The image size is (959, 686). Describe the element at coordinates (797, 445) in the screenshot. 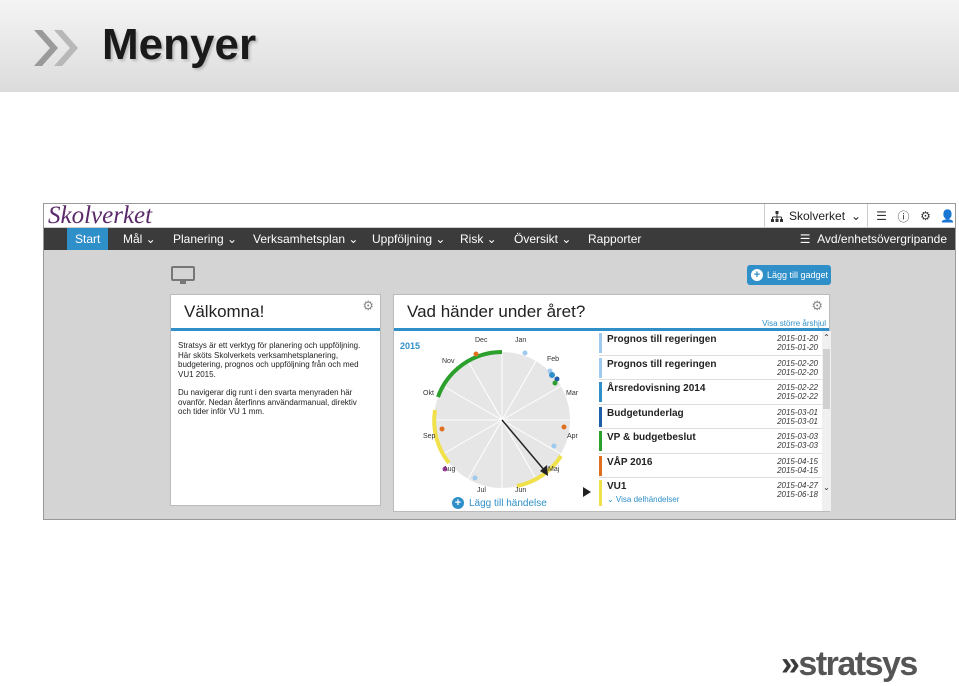

I see `event-date-end: 2015-03-03` at that location.